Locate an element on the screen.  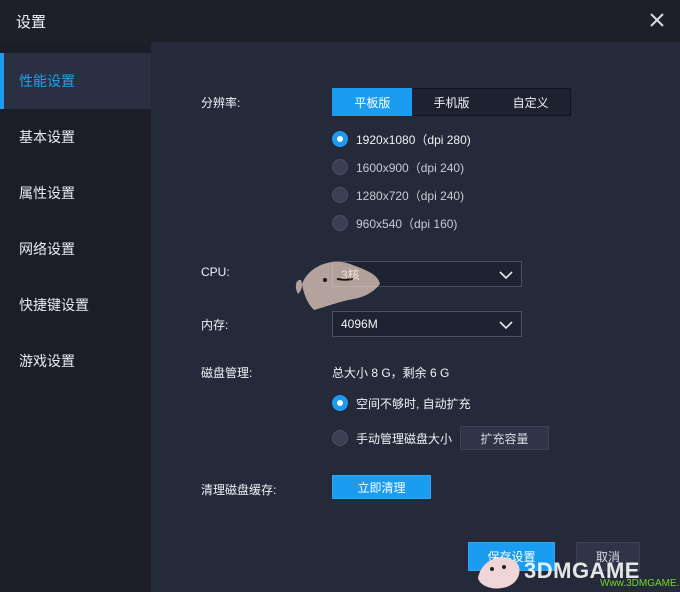
sidebar-item-performance: 性能设置 is located at coordinates (75, 81).